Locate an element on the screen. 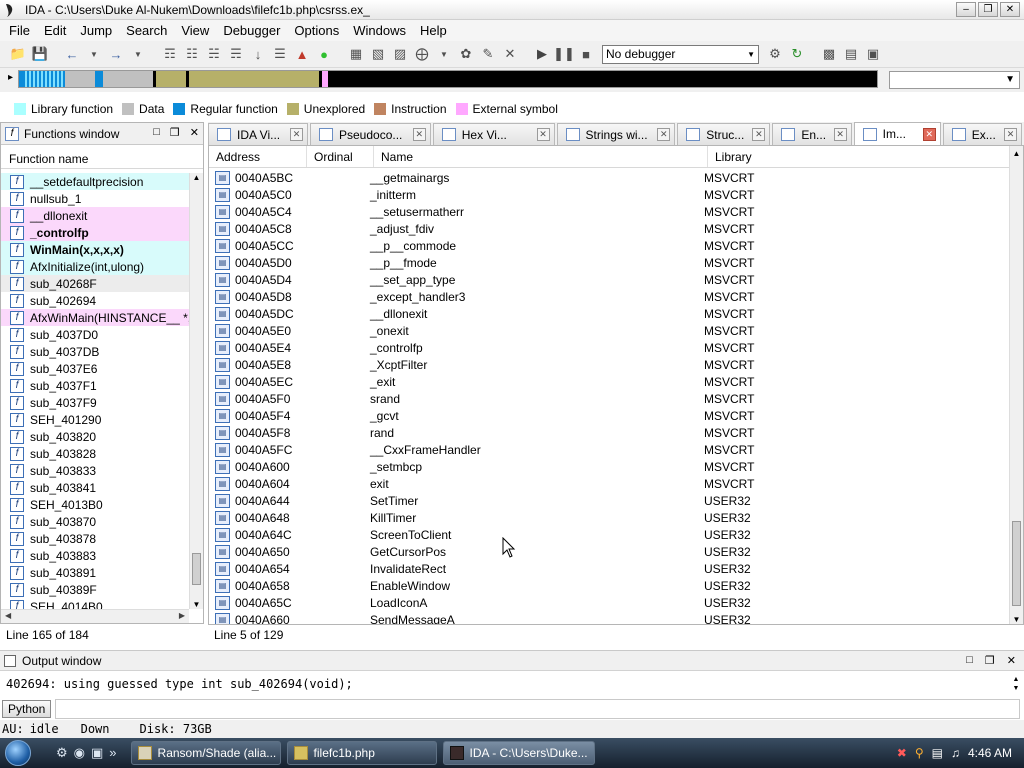  function-list-item: f sub_4037E6 is located at coordinates (95, 368).